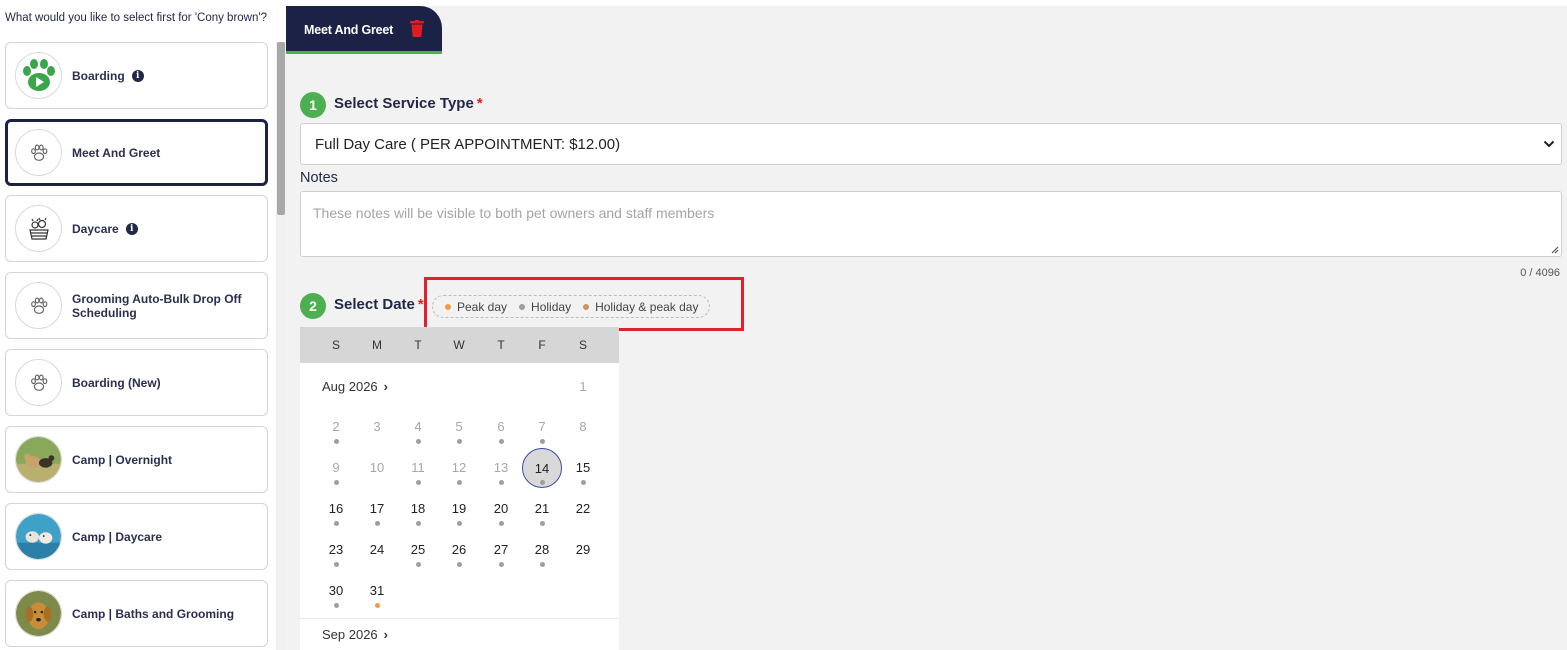 Image resolution: width=1567 pixels, height=650 pixels. I want to click on resize-handle-icon, so click(1554, 249).